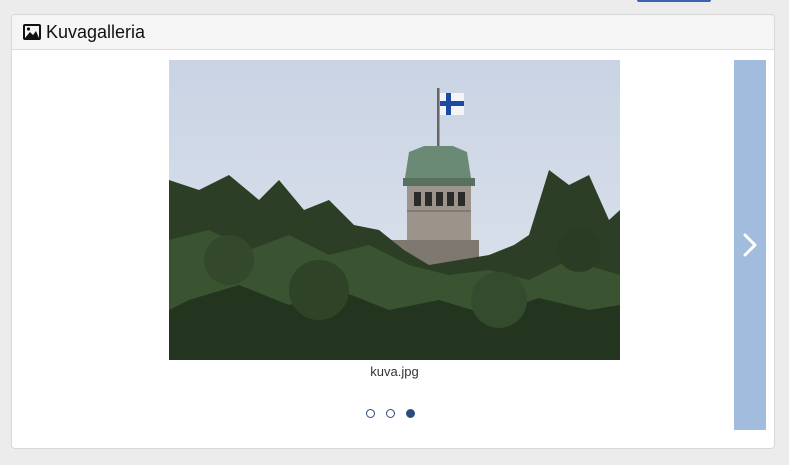 This screenshot has width=789, height=465. I want to click on chevron-right-icon, so click(750, 245).